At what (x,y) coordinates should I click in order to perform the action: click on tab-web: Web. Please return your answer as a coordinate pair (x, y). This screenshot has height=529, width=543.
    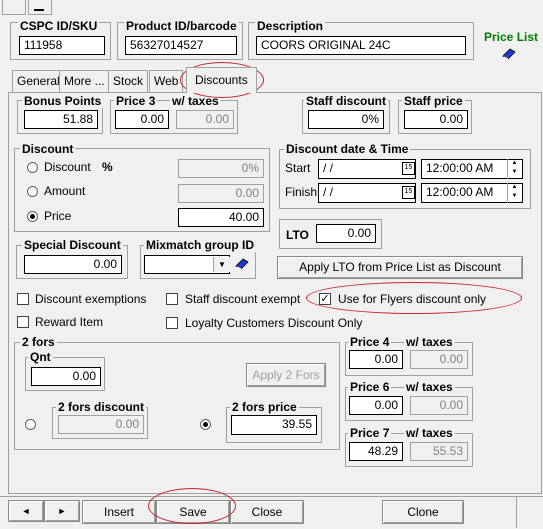
    Looking at the image, I should click on (166, 81).